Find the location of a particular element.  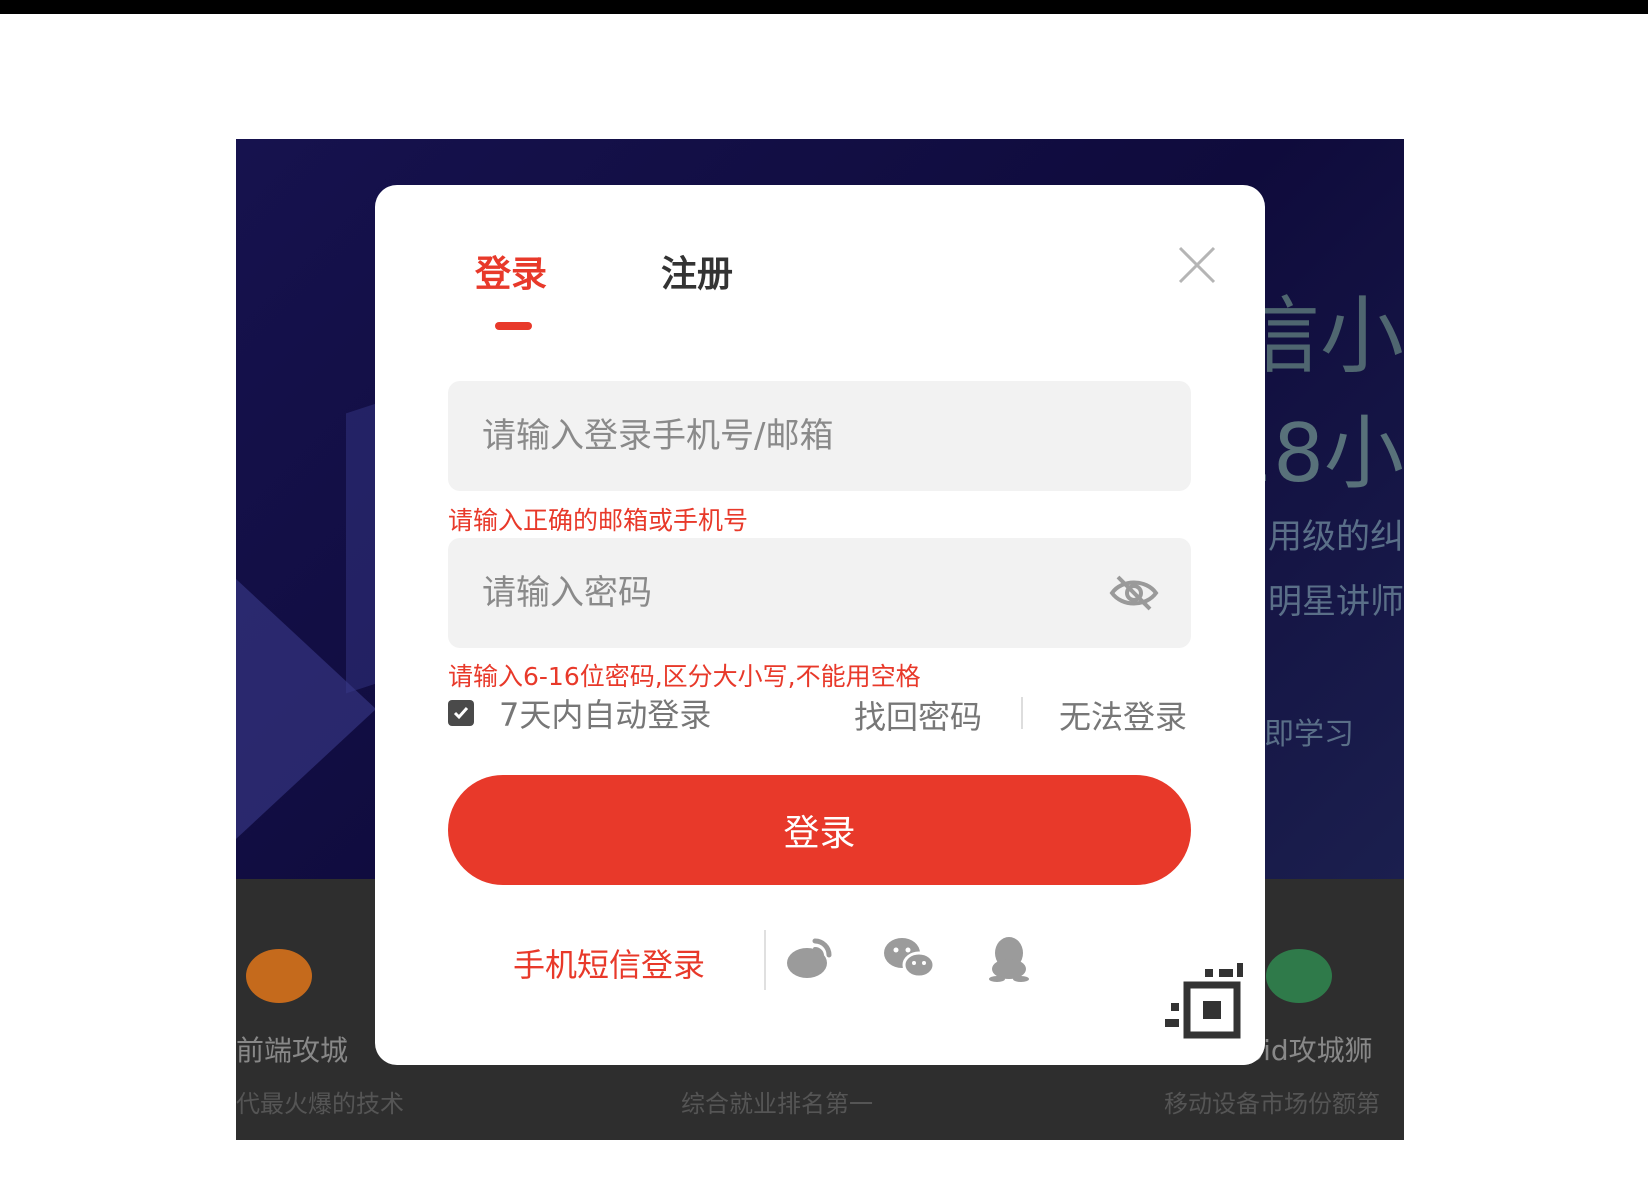

weibo-icon is located at coordinates (810, 960).